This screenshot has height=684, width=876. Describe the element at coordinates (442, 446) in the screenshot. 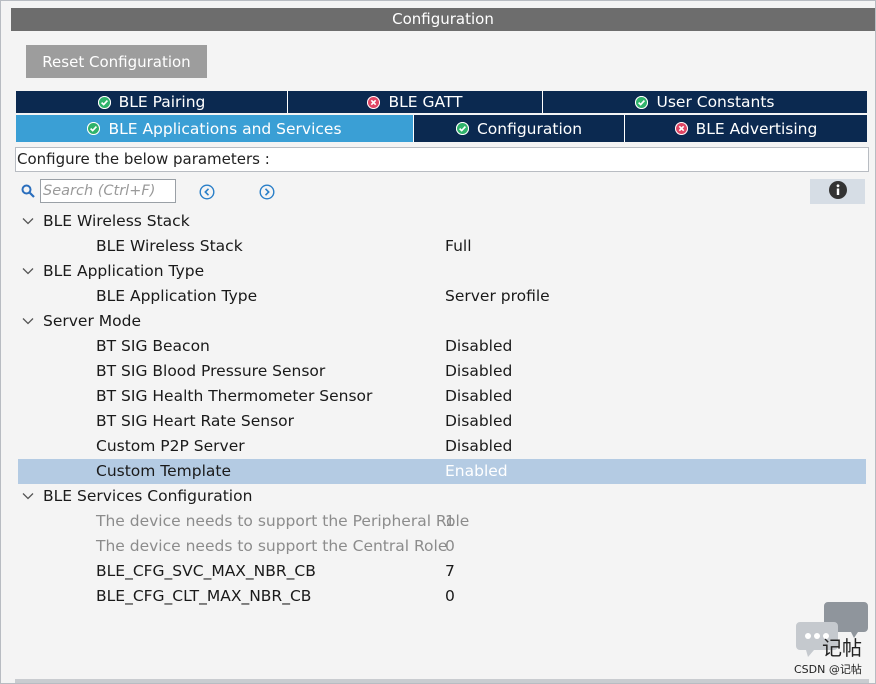

I see `parameter-row: Custom P2P Server Disabled` at that location.